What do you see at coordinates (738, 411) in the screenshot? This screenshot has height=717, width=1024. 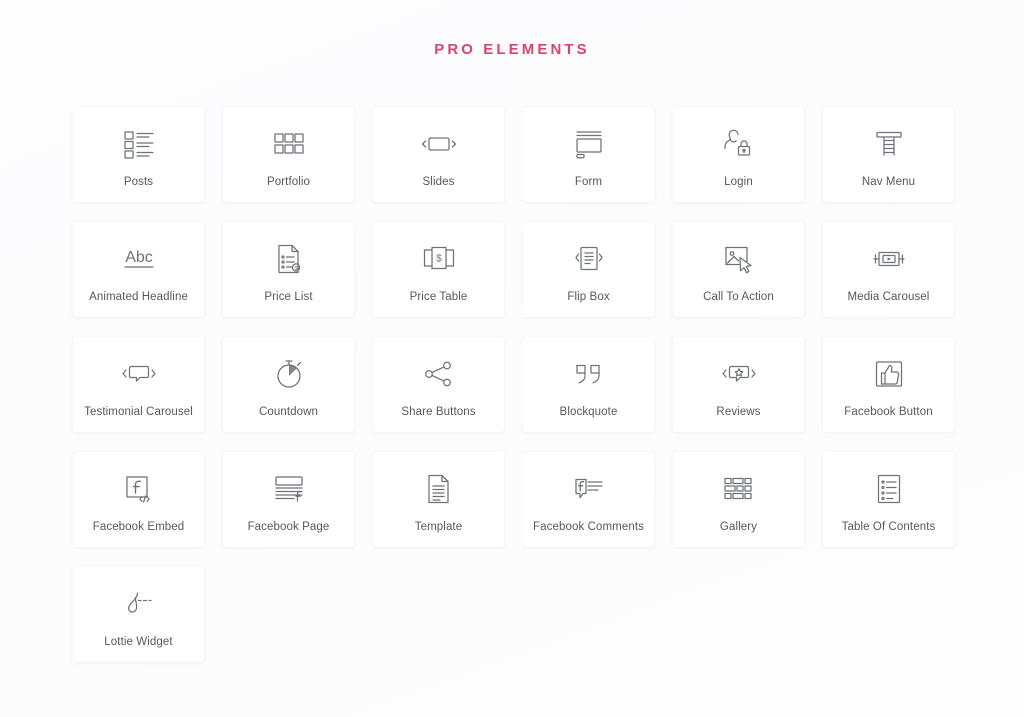 I see `element-card-label: Reviews` at bounding box center [738, 411].